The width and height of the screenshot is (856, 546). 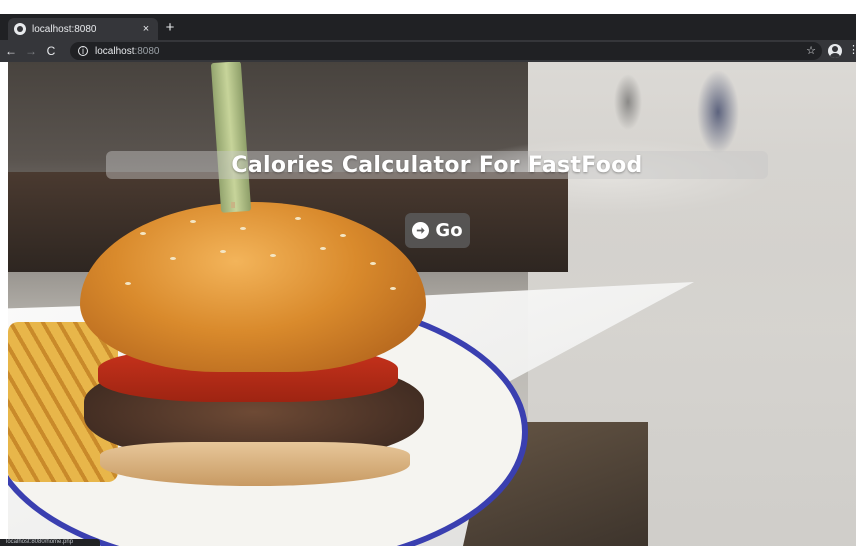 What do you see at coordinates (146, 29) in the screenshot?
I see `close-tab-icon: ×` at bounding box center [146, 29].